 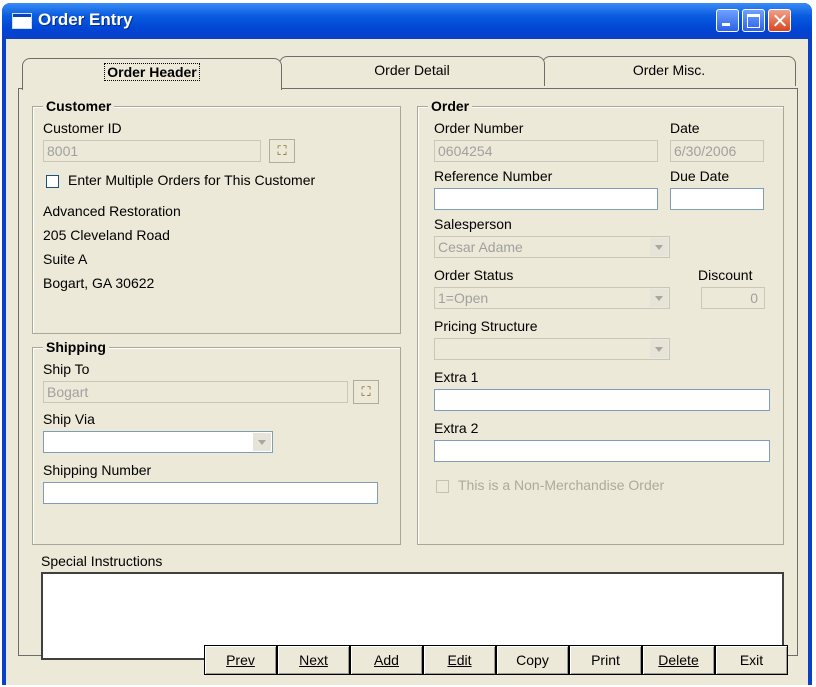 I want to click on salesperson-select: Cesar Adame, so click(x=552, y=247).